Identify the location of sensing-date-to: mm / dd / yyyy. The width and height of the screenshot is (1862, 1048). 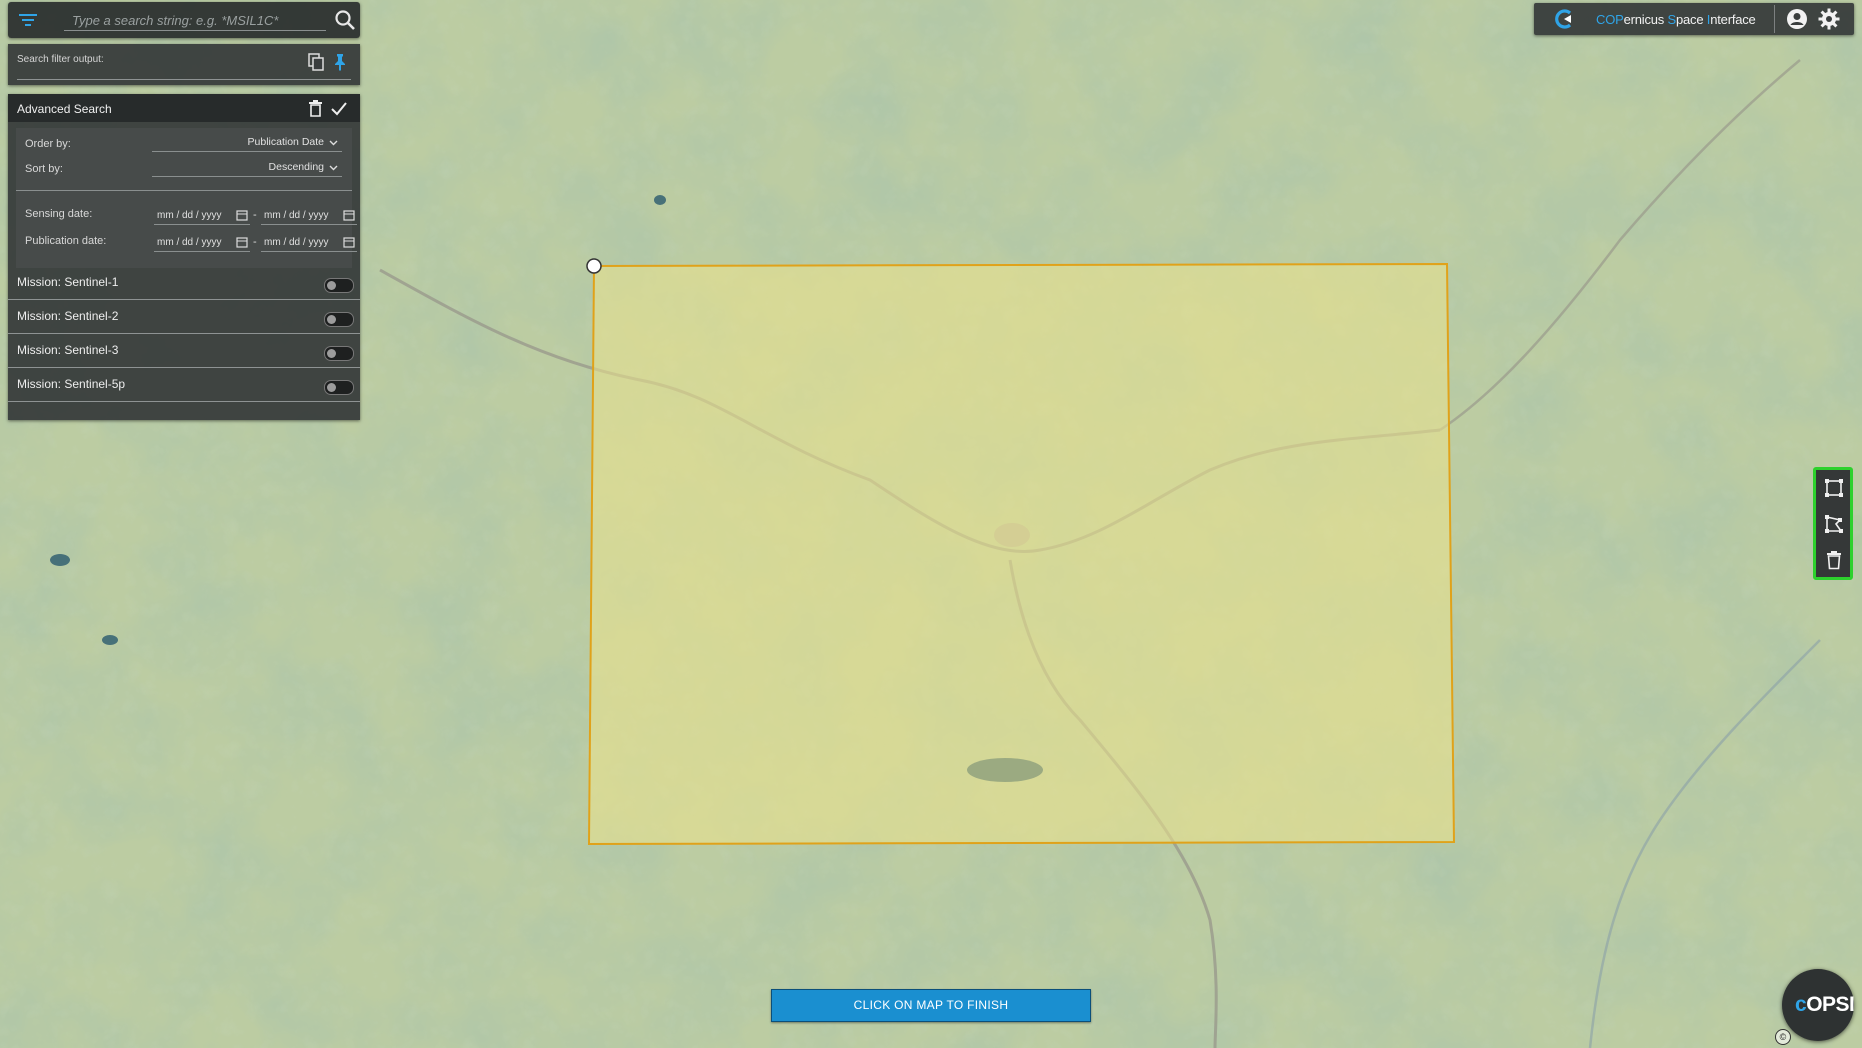
(309, 216).